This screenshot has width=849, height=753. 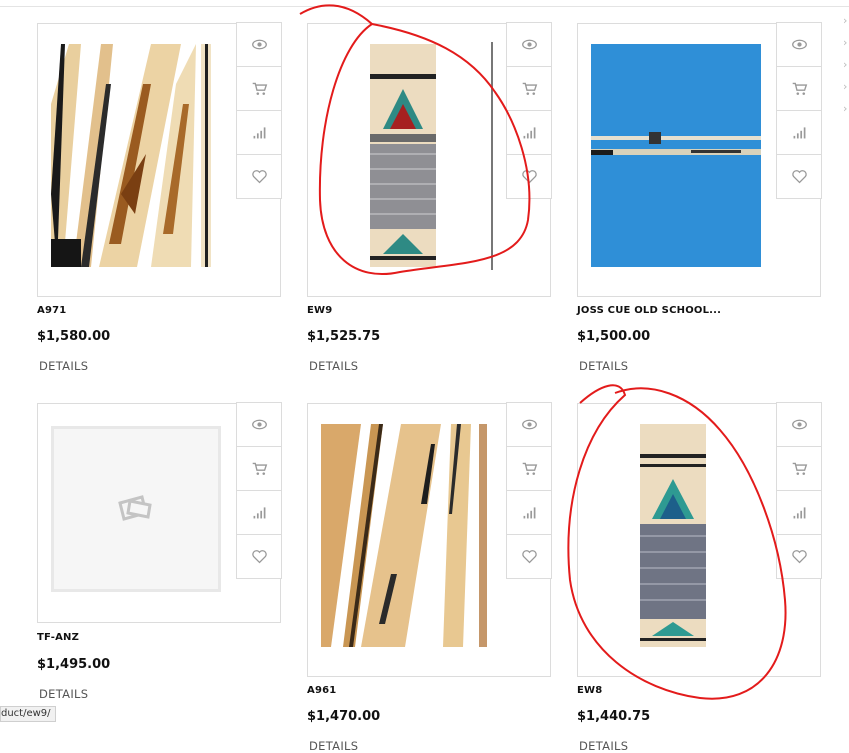 I want to click on product-name: EW8, so click(x=589, y=690).